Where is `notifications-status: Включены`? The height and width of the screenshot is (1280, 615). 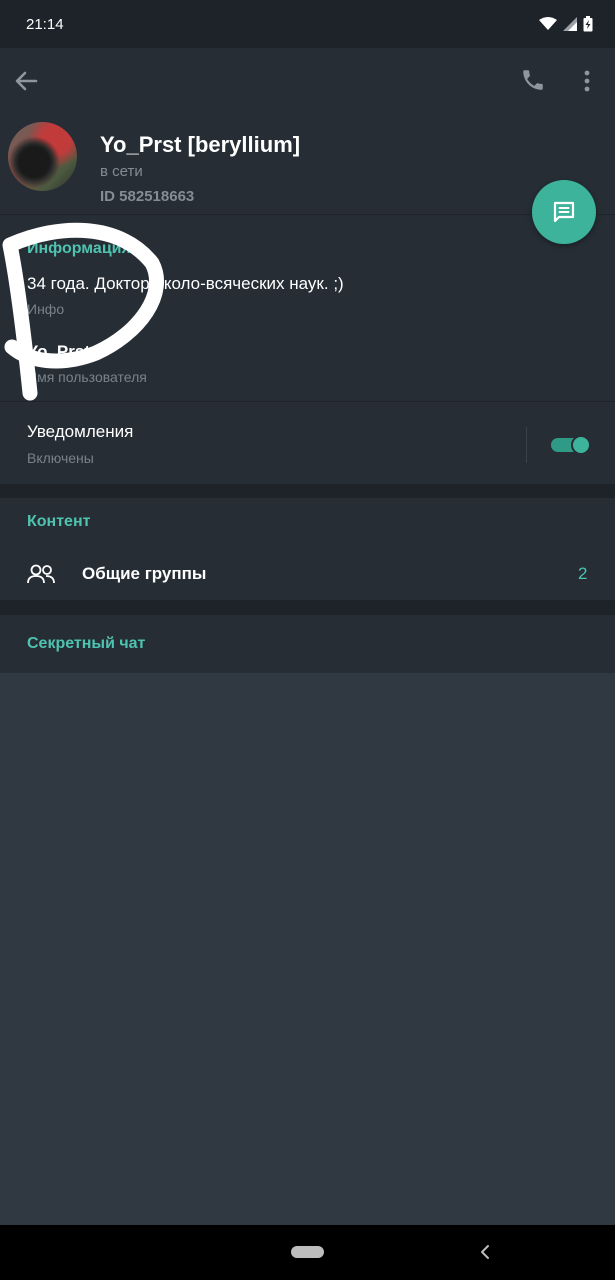 notifications-status: Включены is located at coordinates (60, 458).